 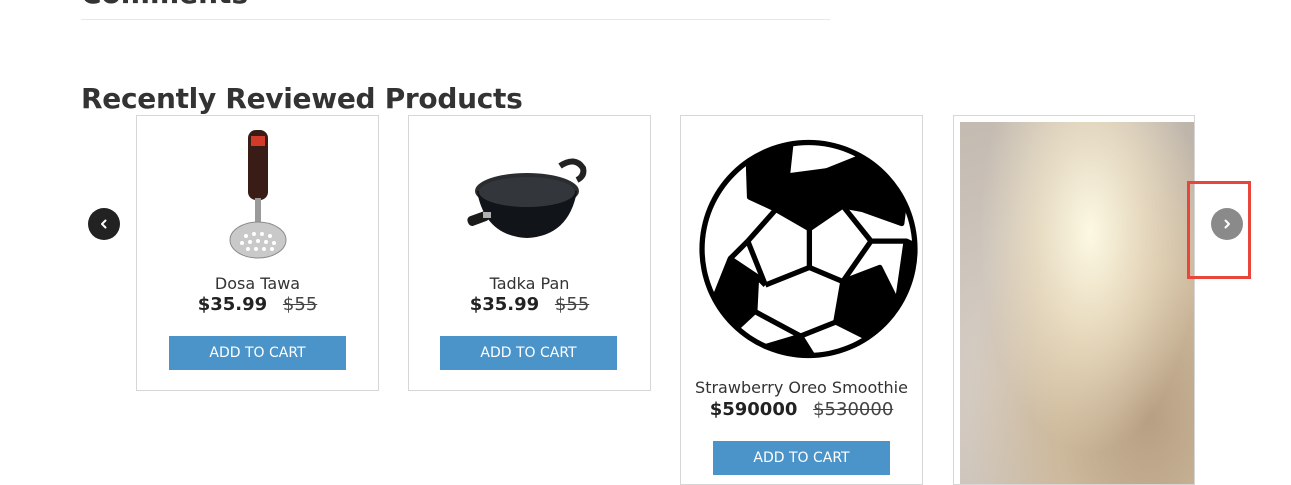 I want to click on chevron-left-icon, so click(x=104, y=224).